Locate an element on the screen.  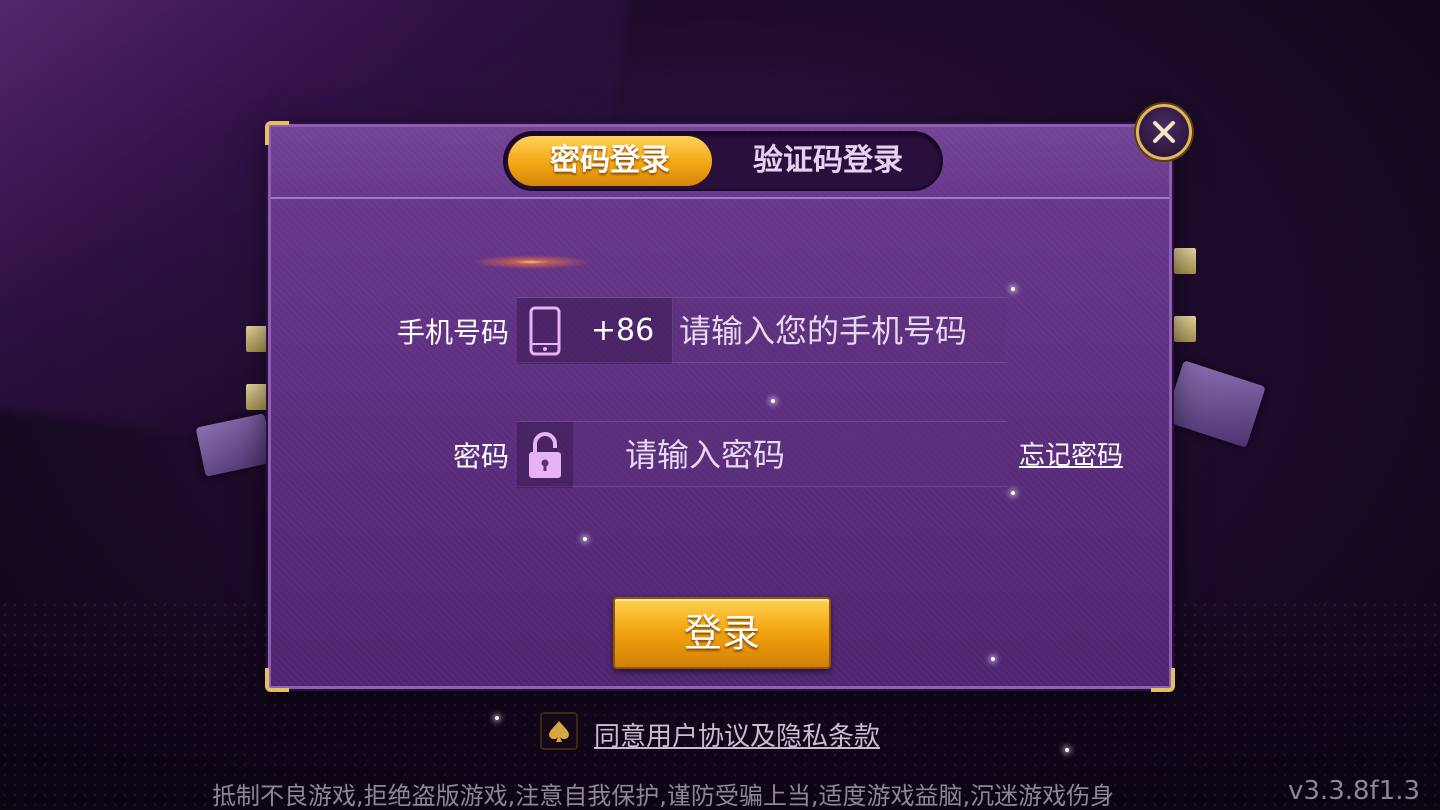
background-card is located at coordinates (1215, 404).